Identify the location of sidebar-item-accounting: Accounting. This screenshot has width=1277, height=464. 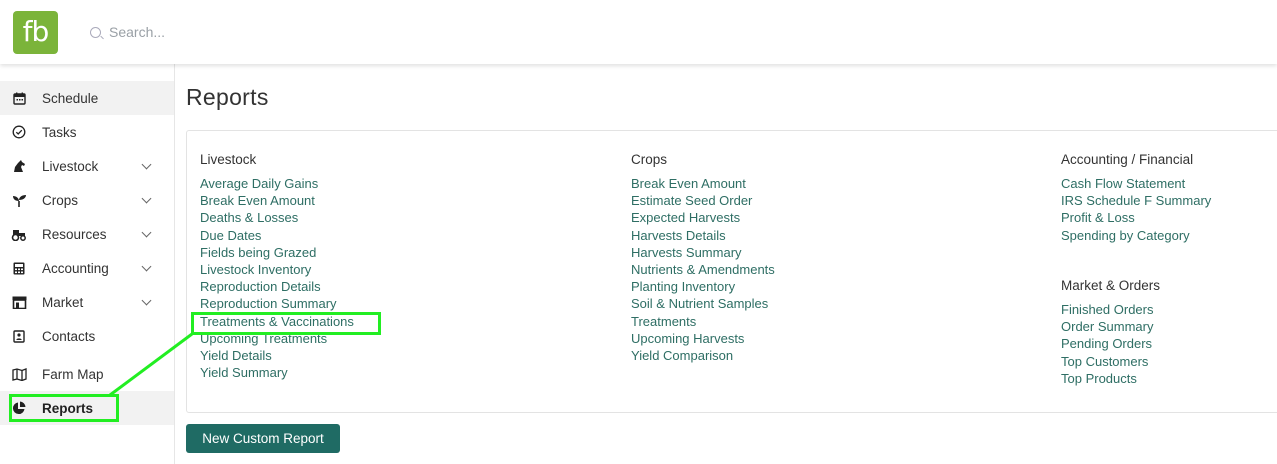
(87, 268).